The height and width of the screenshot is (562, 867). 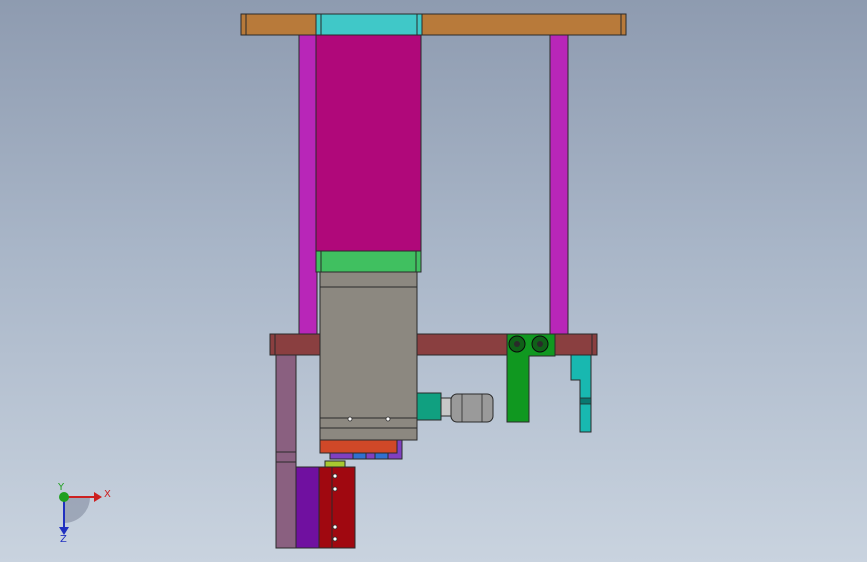 What do you see at coordinates (368, 143) in the screenshot?
I see `cylinder-body` at bounding box center [368, 143].